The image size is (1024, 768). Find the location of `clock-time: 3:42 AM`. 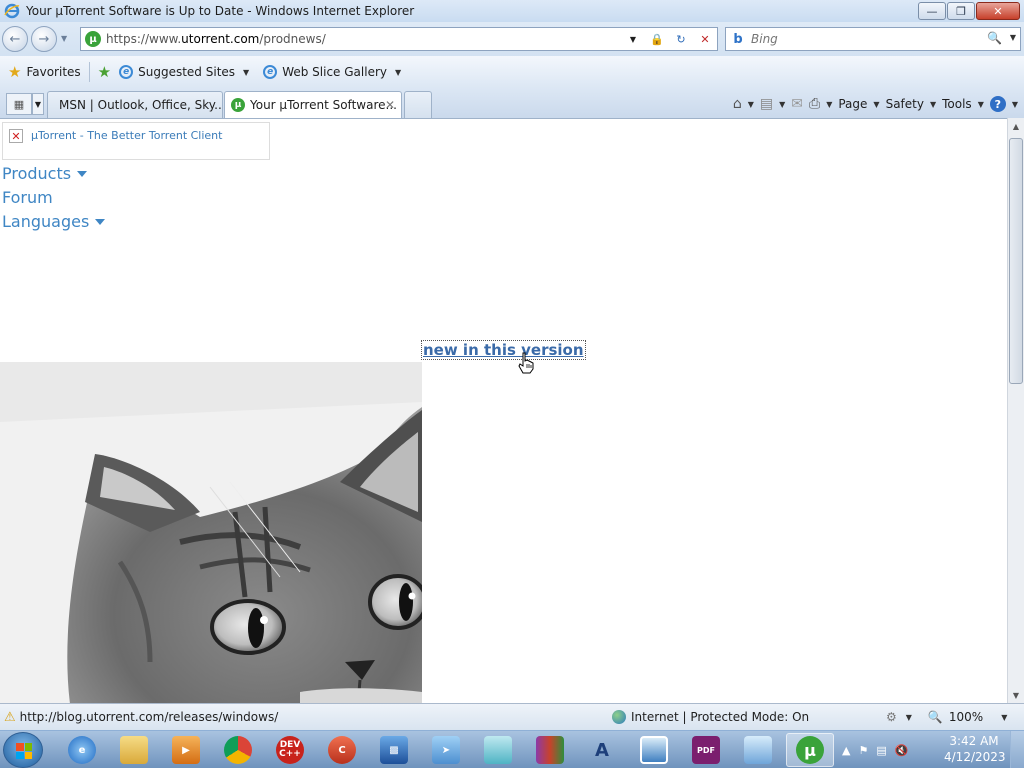

clock-time: 3:42 AM is located at coordinates (974, 741).